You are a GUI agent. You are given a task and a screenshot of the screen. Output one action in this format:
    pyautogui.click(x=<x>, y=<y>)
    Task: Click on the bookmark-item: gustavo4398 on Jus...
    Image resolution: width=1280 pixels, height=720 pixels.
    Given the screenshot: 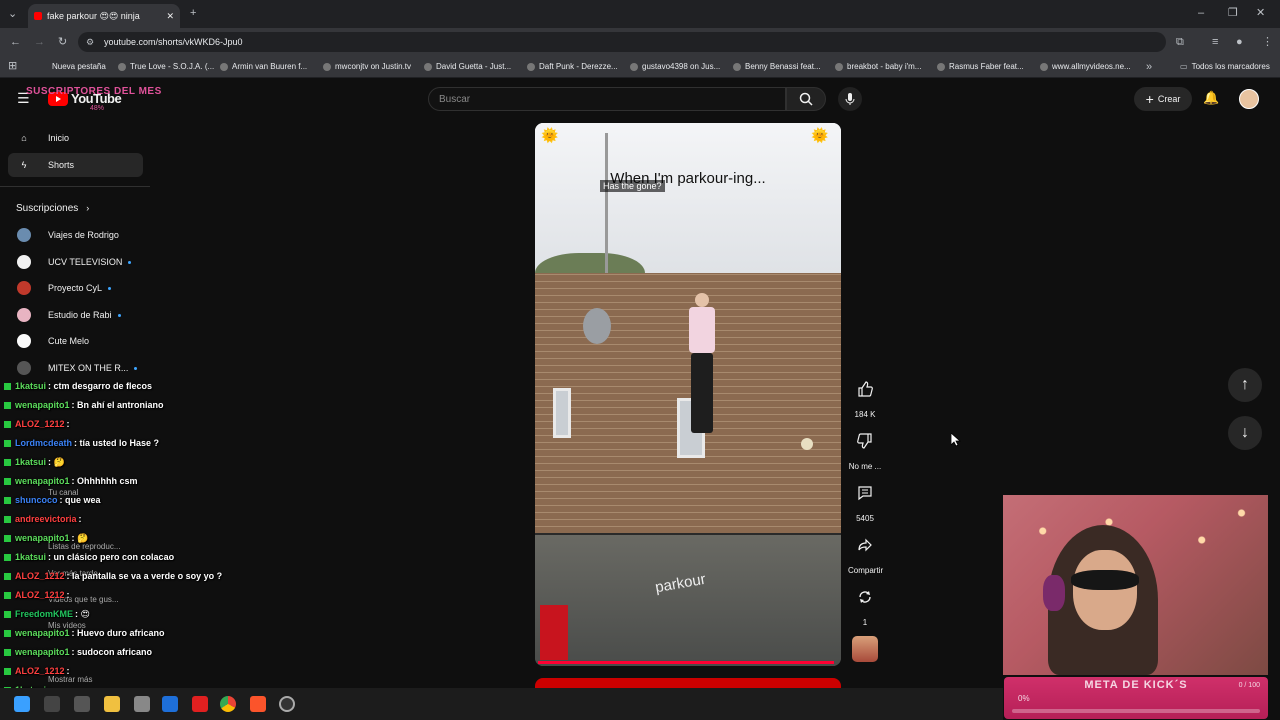 What is the action you would take?
    pyautogui.click(x=675, y=66)
    